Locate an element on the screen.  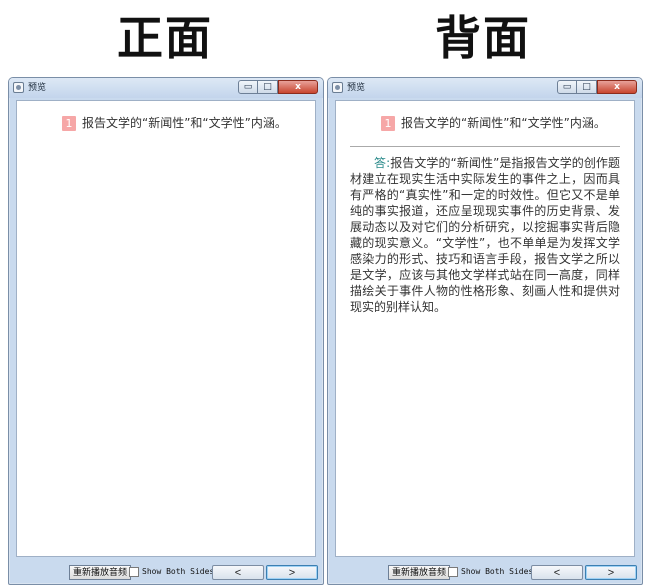
footer-bar-back: 重新播放音频 Show Both Sides < > is located at coordinates (485, 571).